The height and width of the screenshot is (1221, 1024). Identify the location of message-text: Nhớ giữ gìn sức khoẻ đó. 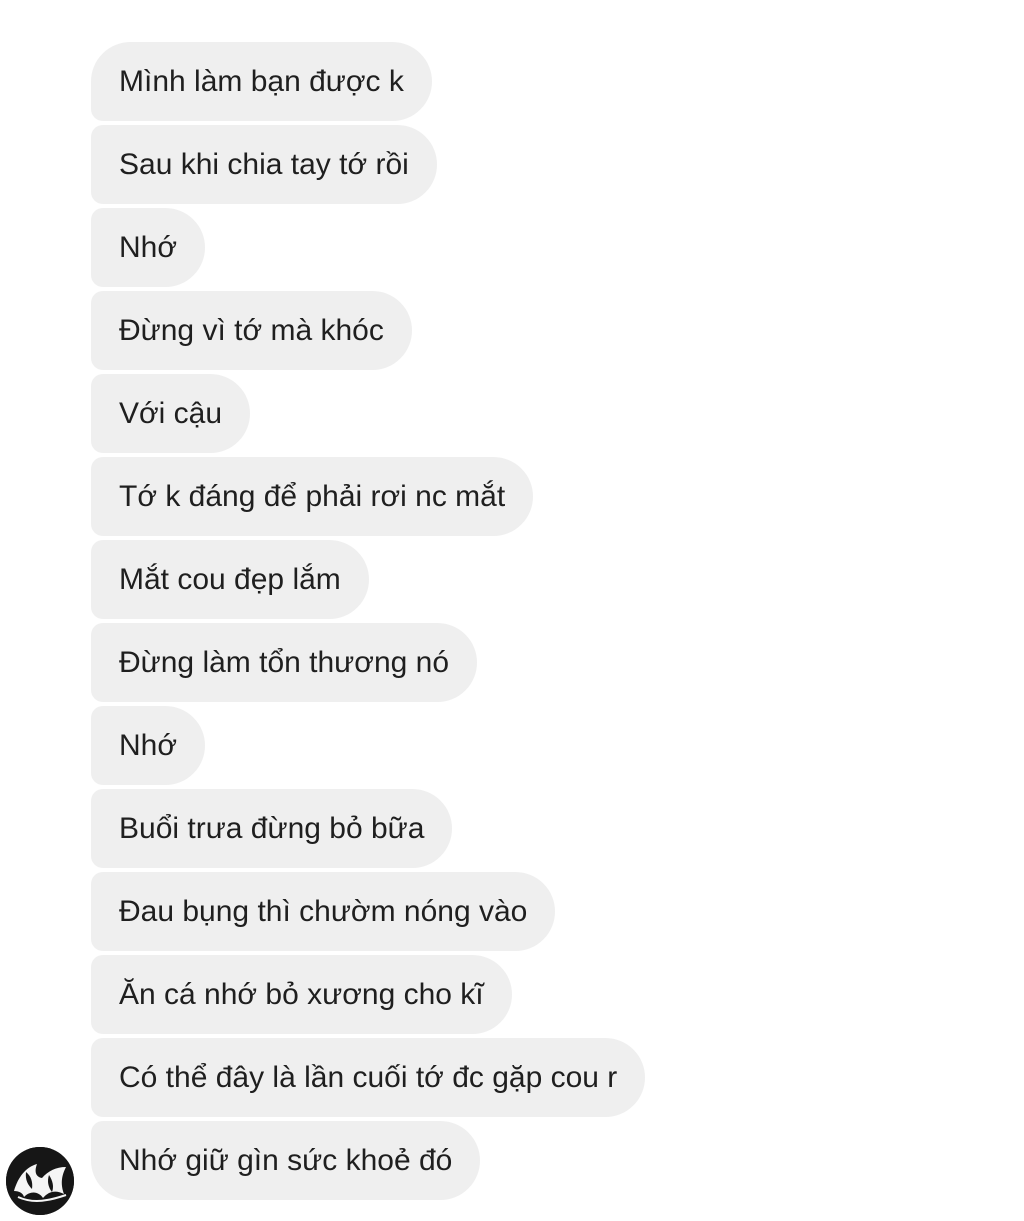
(286, 1160).